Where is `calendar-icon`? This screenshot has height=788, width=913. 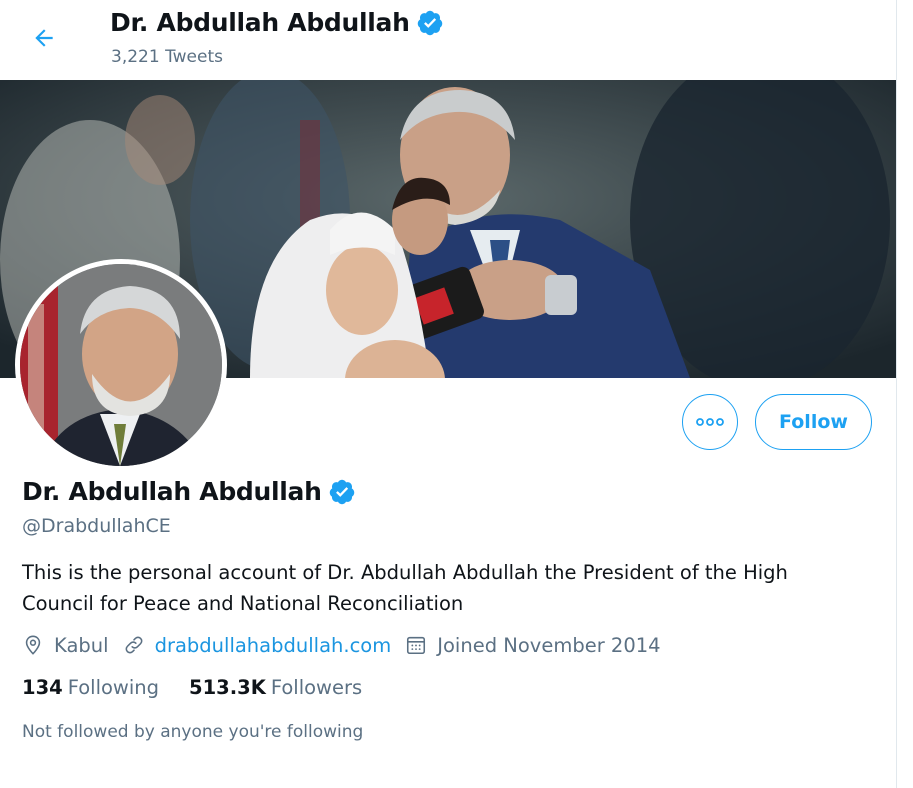
calendar-icon is located at coordinates (416, 645).